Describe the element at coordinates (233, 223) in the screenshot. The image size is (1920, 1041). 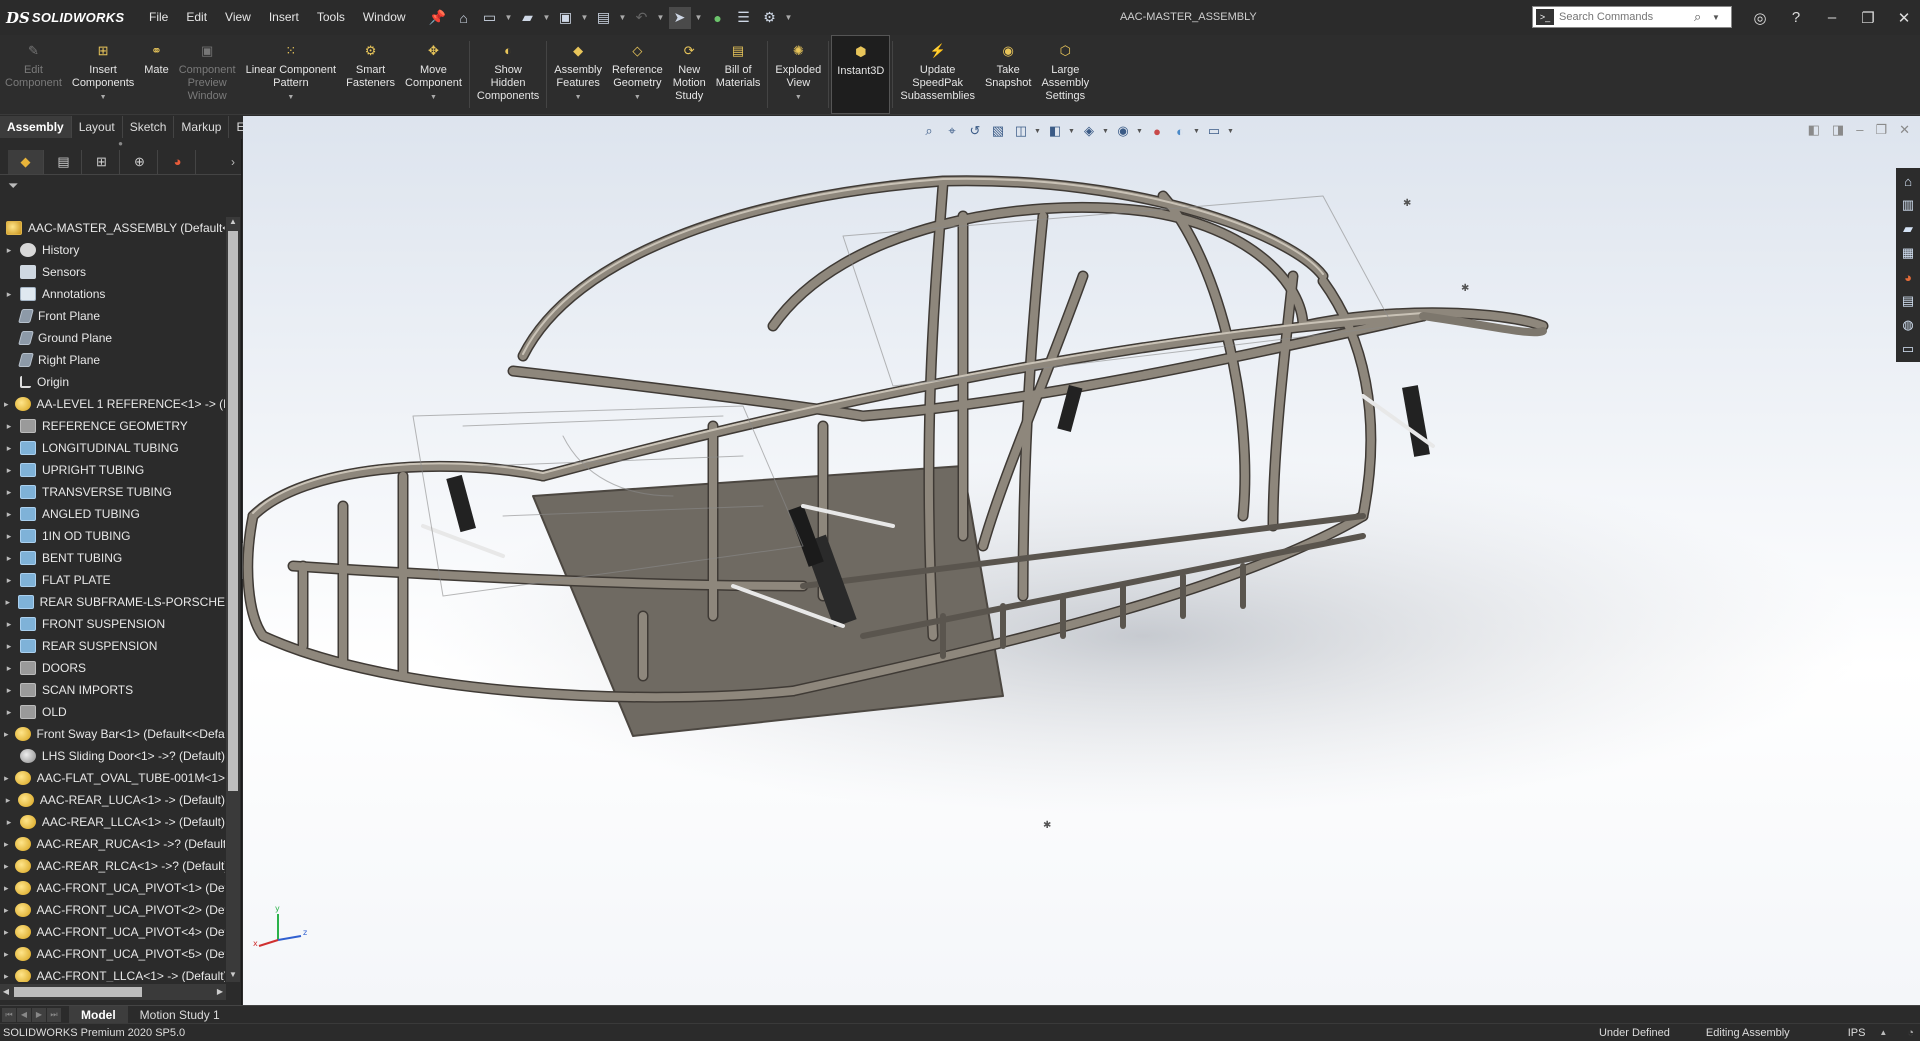
I see `scroll-up-icon: ▲` at that location.